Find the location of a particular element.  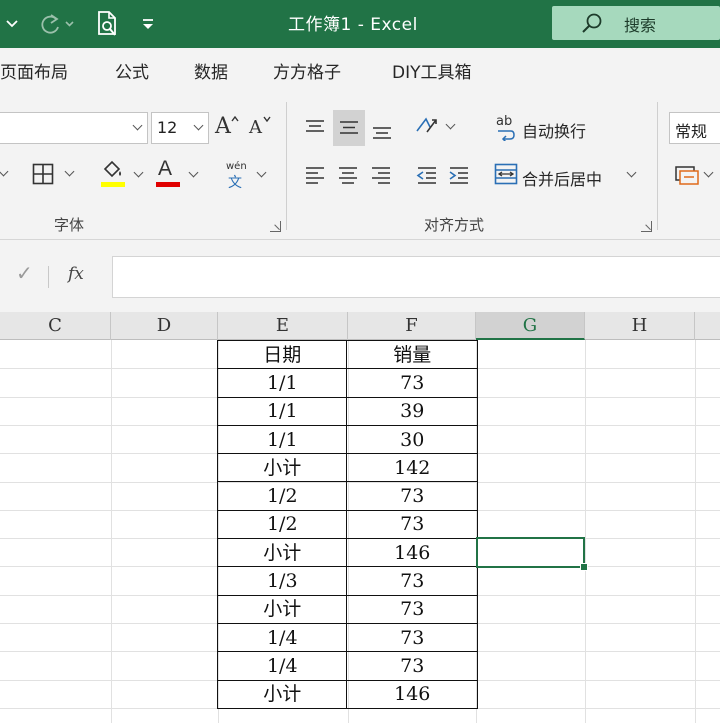

insert-function-icon: fx is located at coordinates (76, 274).